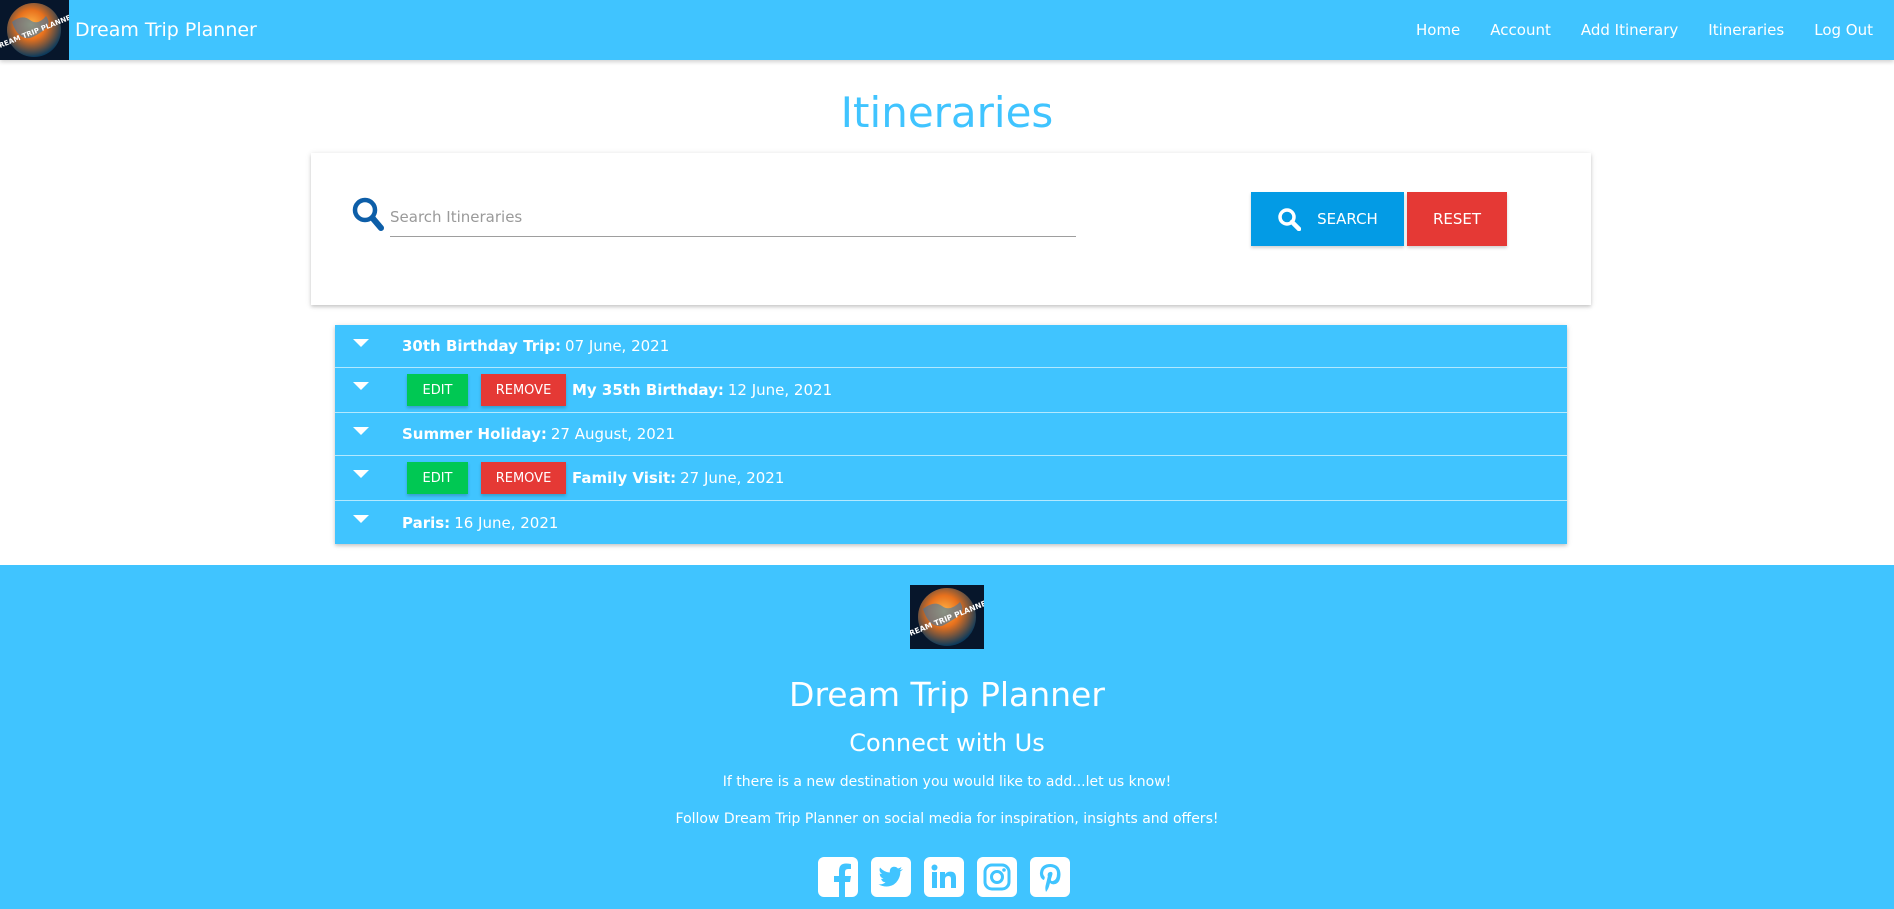 Image resolution: width=1894 pixels, height=909 pixels. What do you see at coordinates (506, 522) in the screenshot?
I see `itinerary-date: 16 June, 2021` at bounding box center [506, 522].